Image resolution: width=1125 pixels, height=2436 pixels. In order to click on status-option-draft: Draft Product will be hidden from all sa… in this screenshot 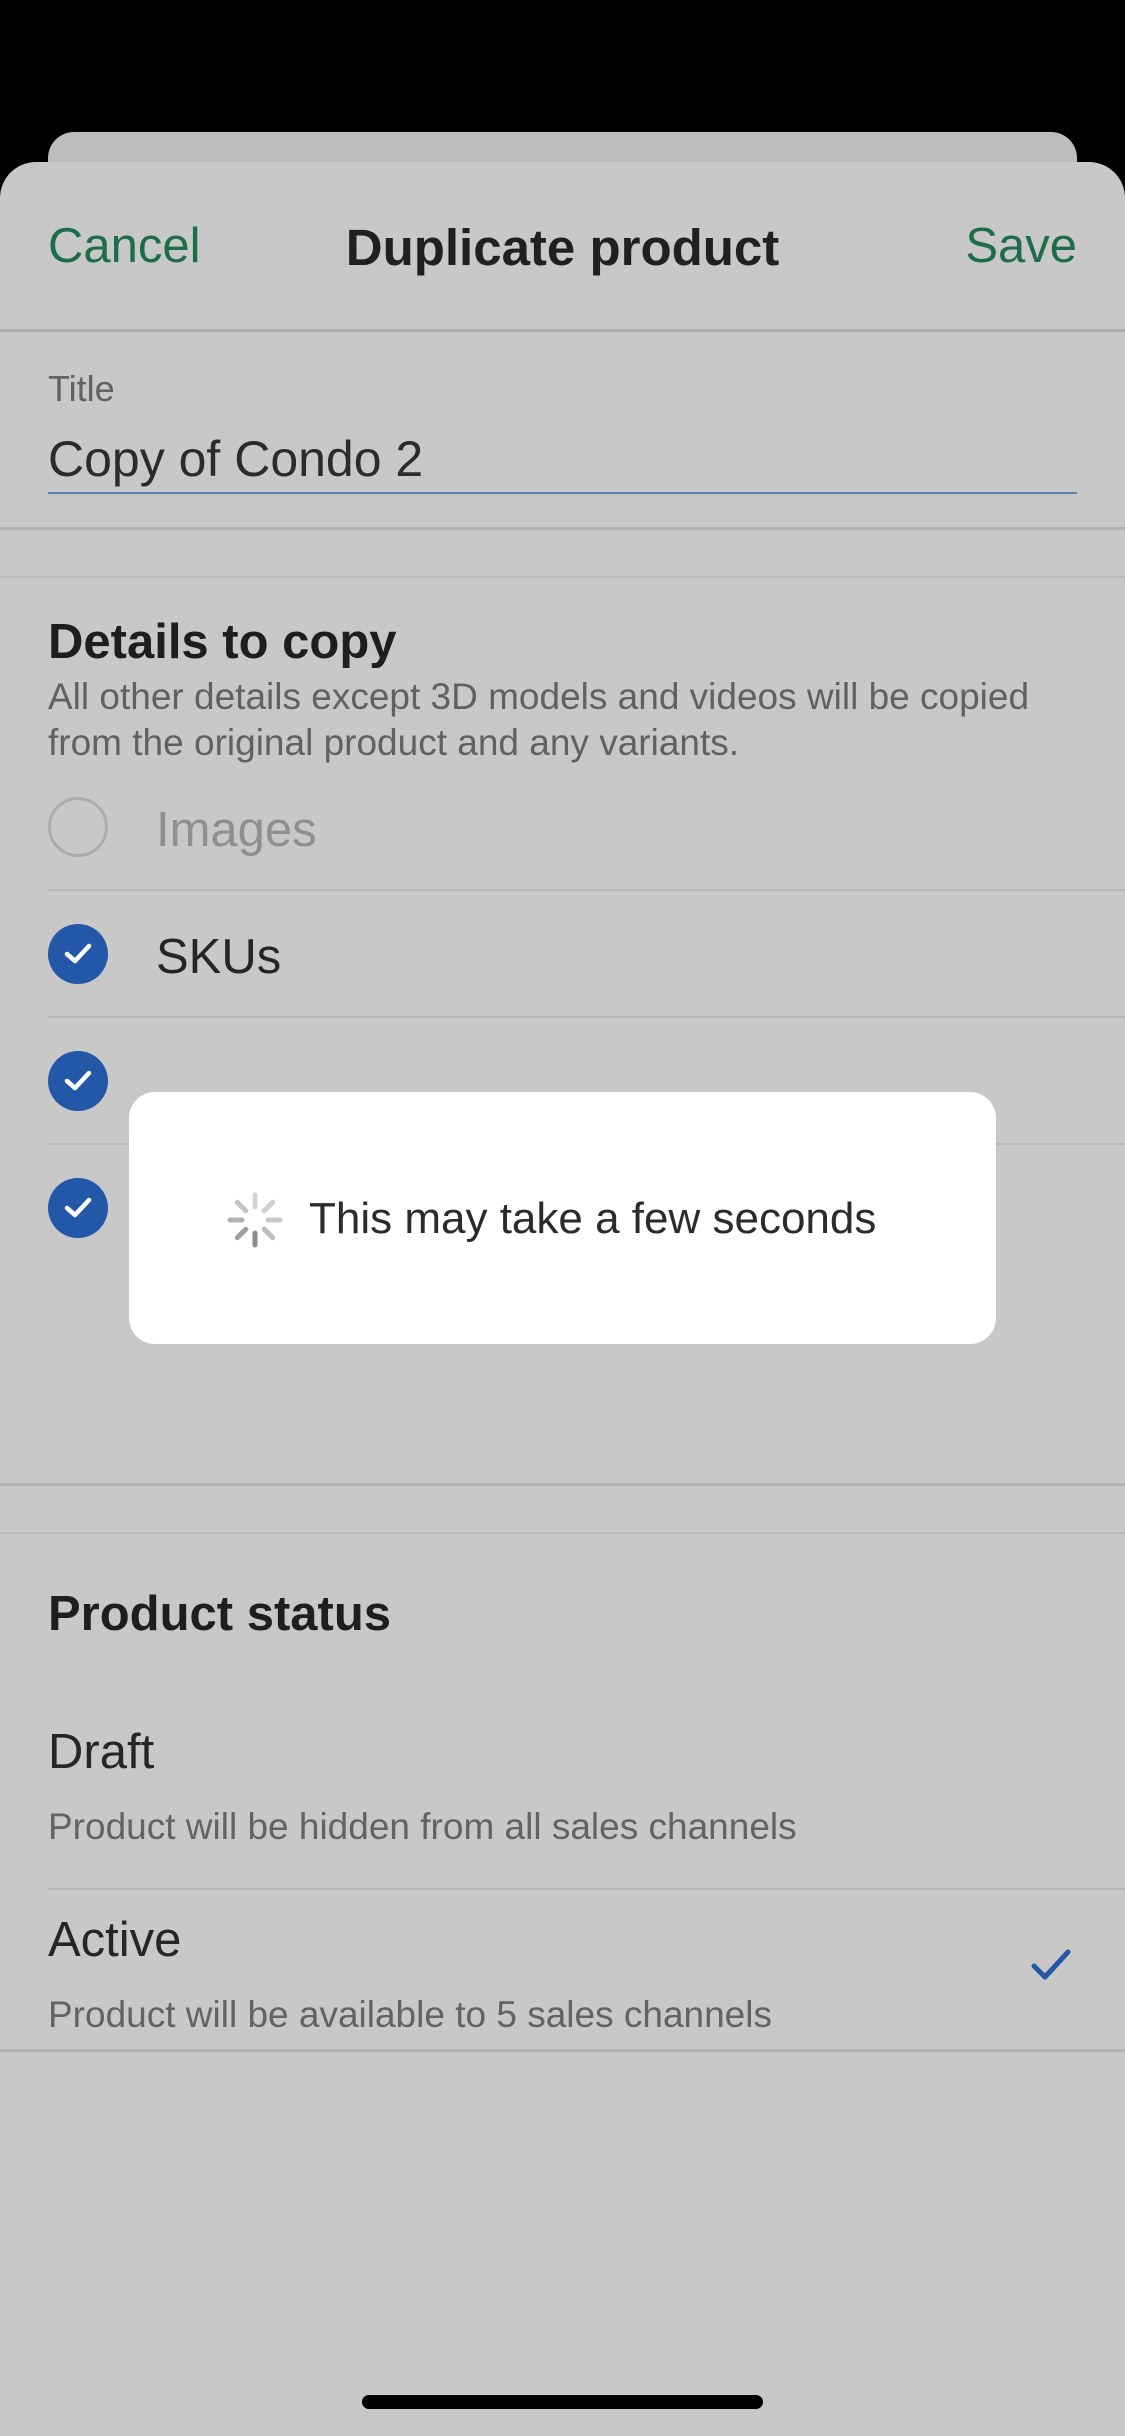, I will do `click(586, 1796)`.